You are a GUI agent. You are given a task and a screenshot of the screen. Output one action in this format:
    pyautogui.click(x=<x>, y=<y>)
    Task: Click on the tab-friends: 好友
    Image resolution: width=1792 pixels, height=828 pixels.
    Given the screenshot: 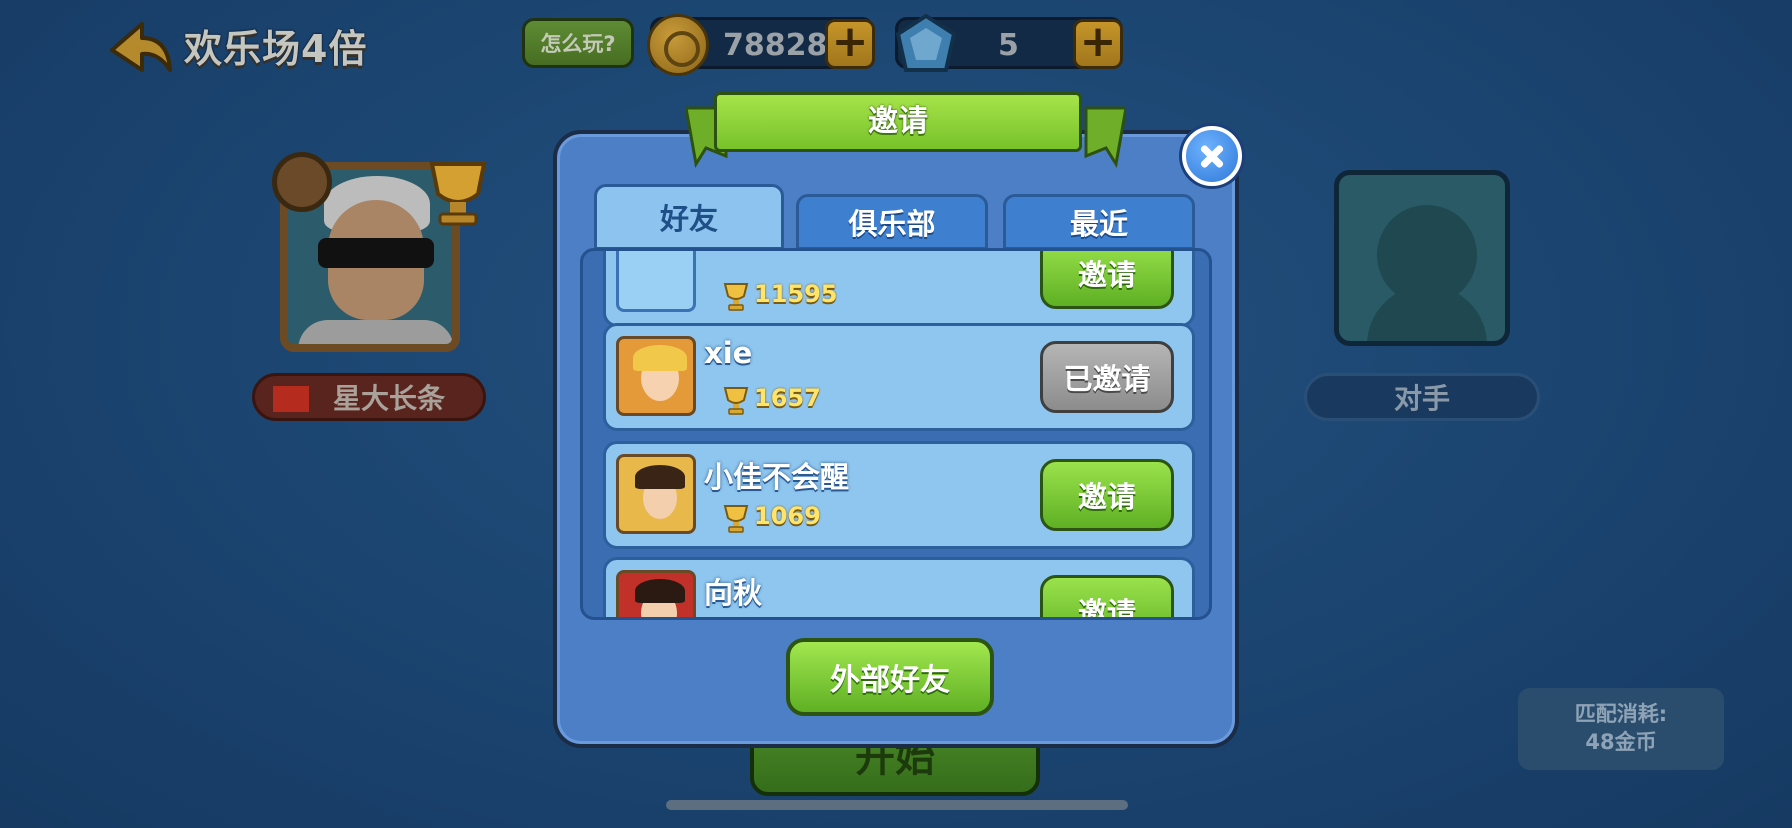 What is the action you would take?
    pyautogui.click(x=689, y=217)
    